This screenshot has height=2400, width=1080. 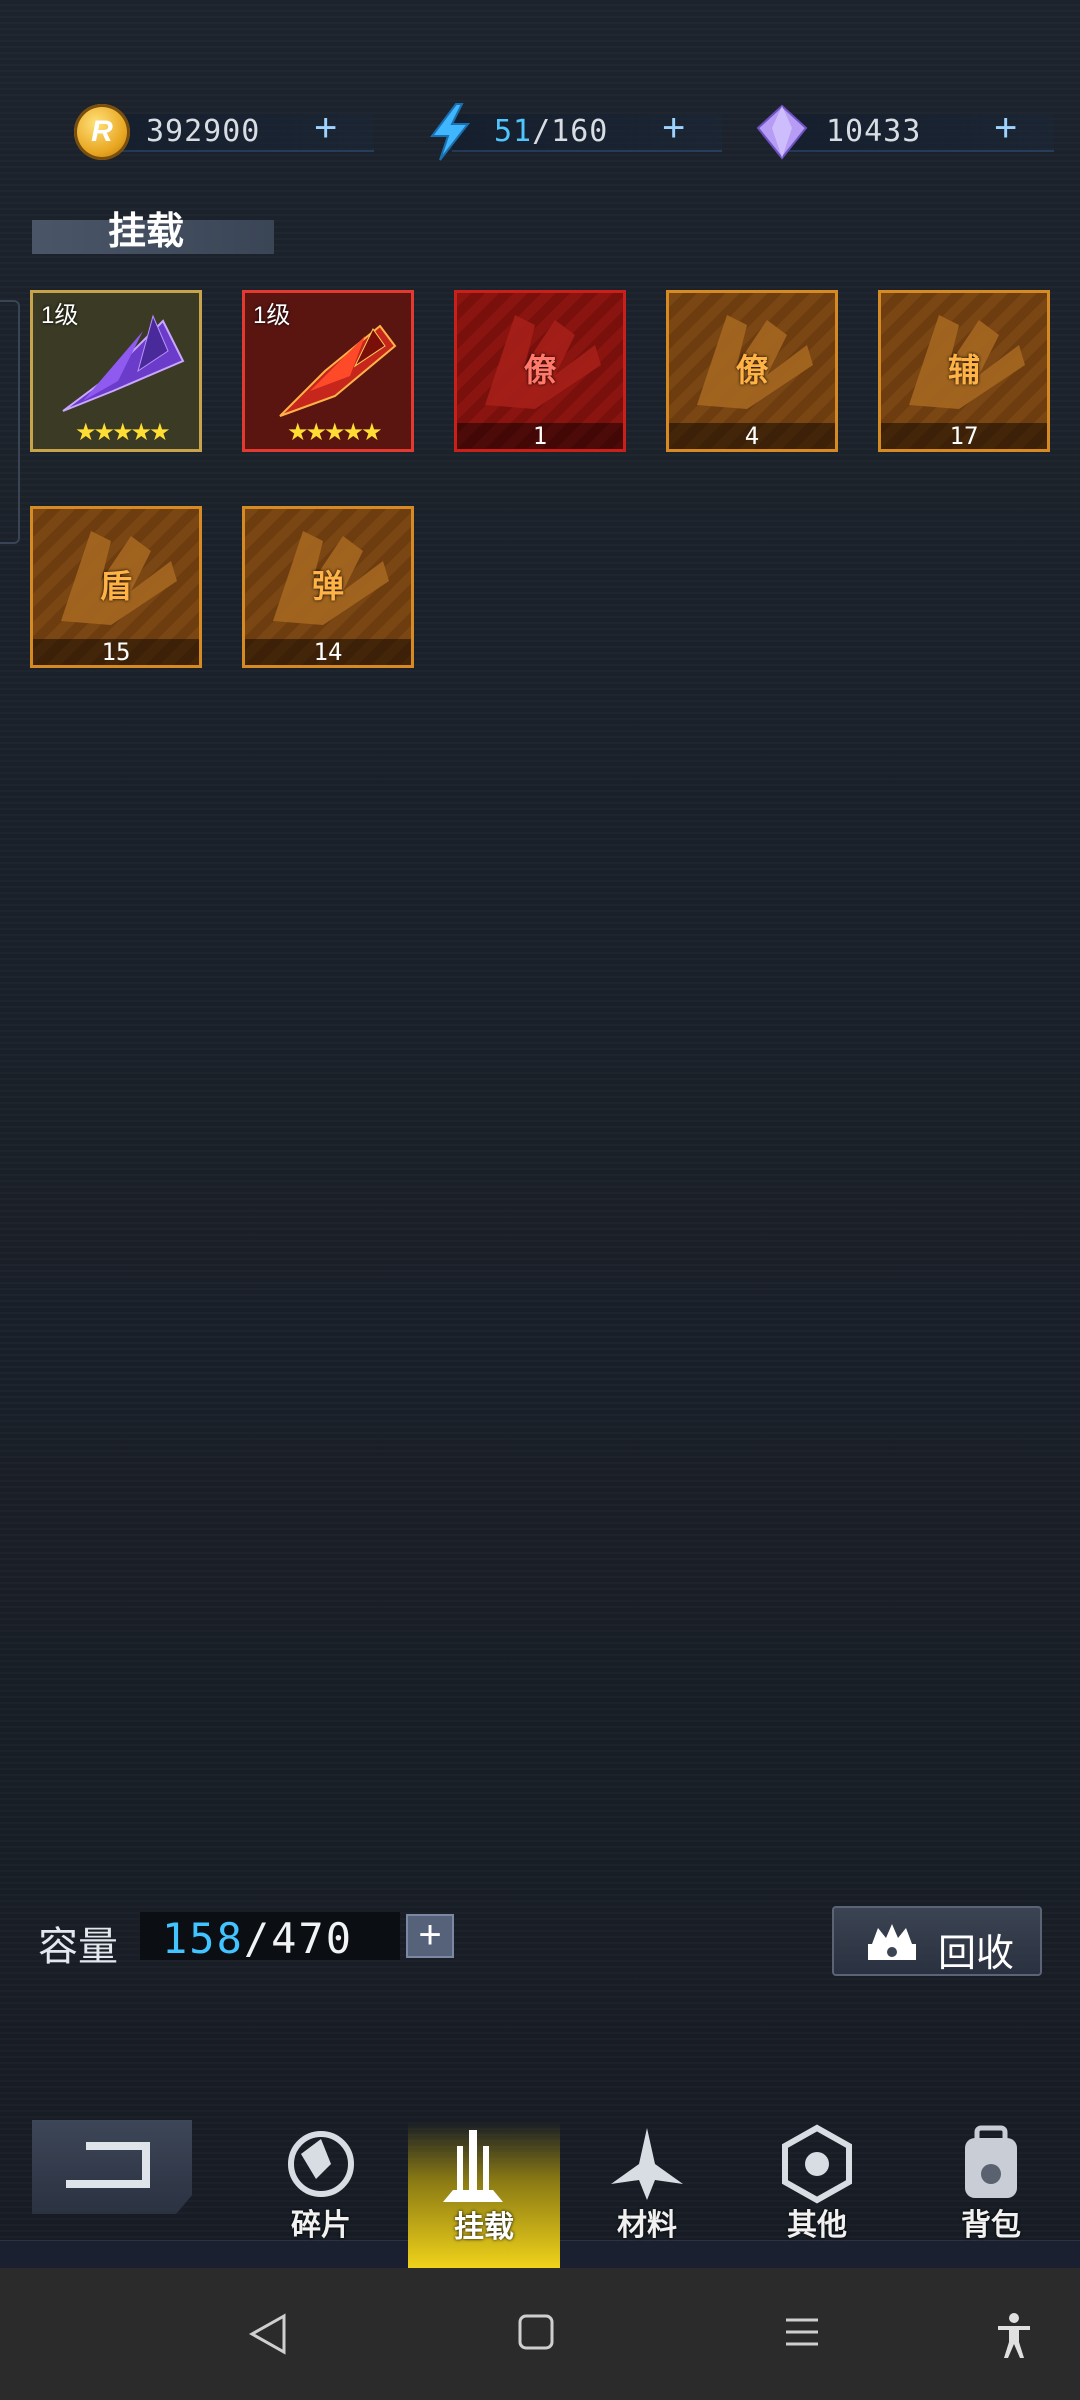 I want to click on section-title: 挂载, so click(x=146, y=232).